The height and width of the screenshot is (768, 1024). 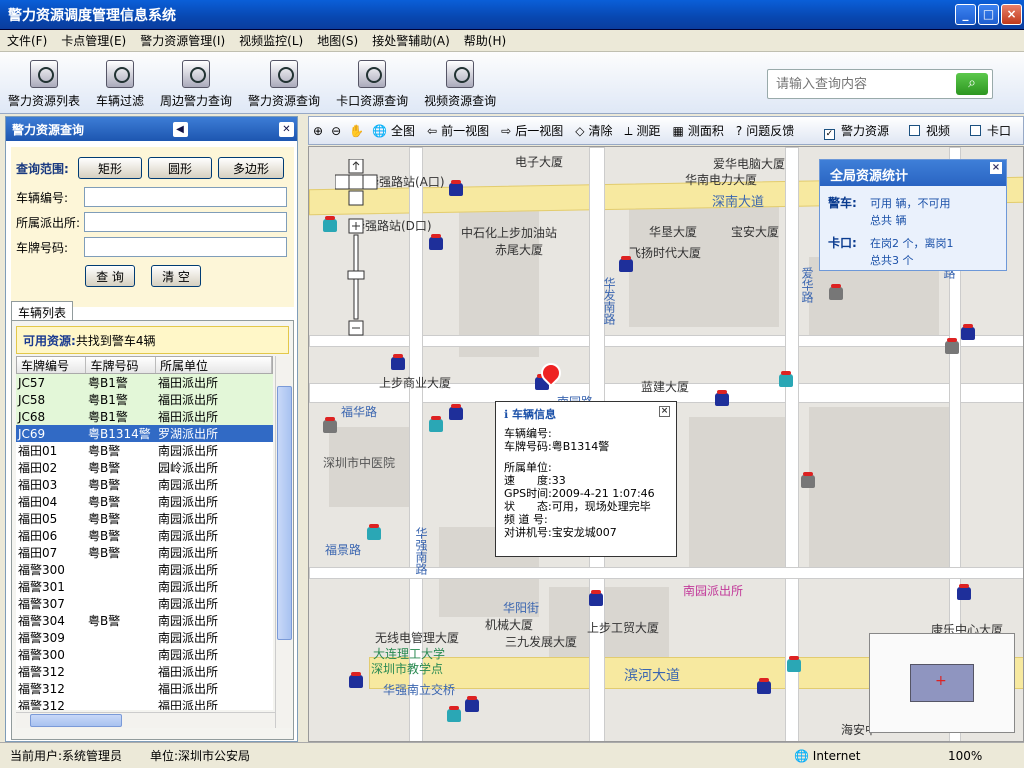 I want to click on prev-view-button: ⇦ 前一视图, so click(x=460, y=130).